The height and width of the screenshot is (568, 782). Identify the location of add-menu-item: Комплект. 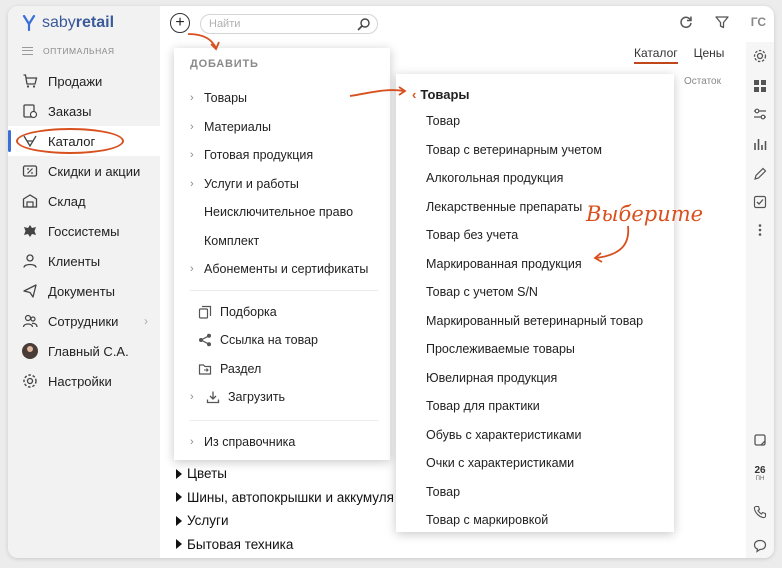
(224, 241).